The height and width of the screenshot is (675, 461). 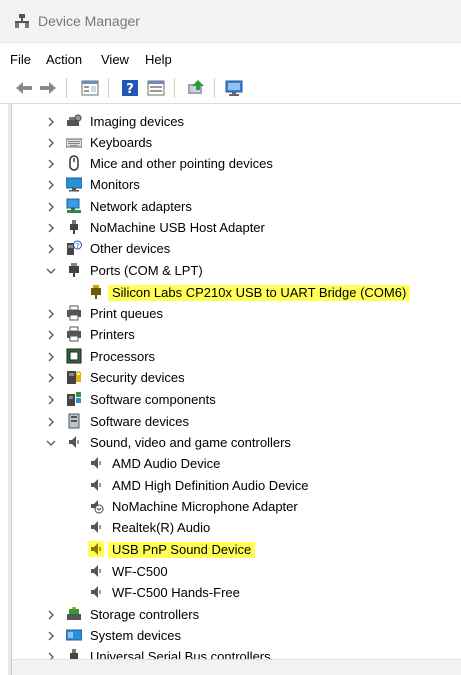 I want to click on tree-item-storage-controllers: Storage controllers, so click(x=230, y=614).